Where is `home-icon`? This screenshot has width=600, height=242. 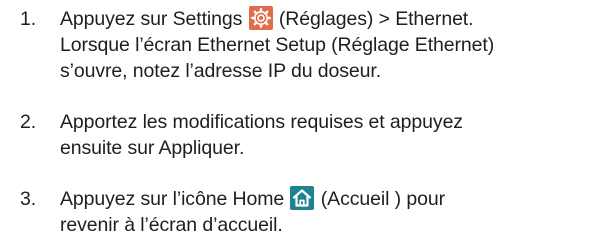 home-icon is located at coordinates (302, 198).